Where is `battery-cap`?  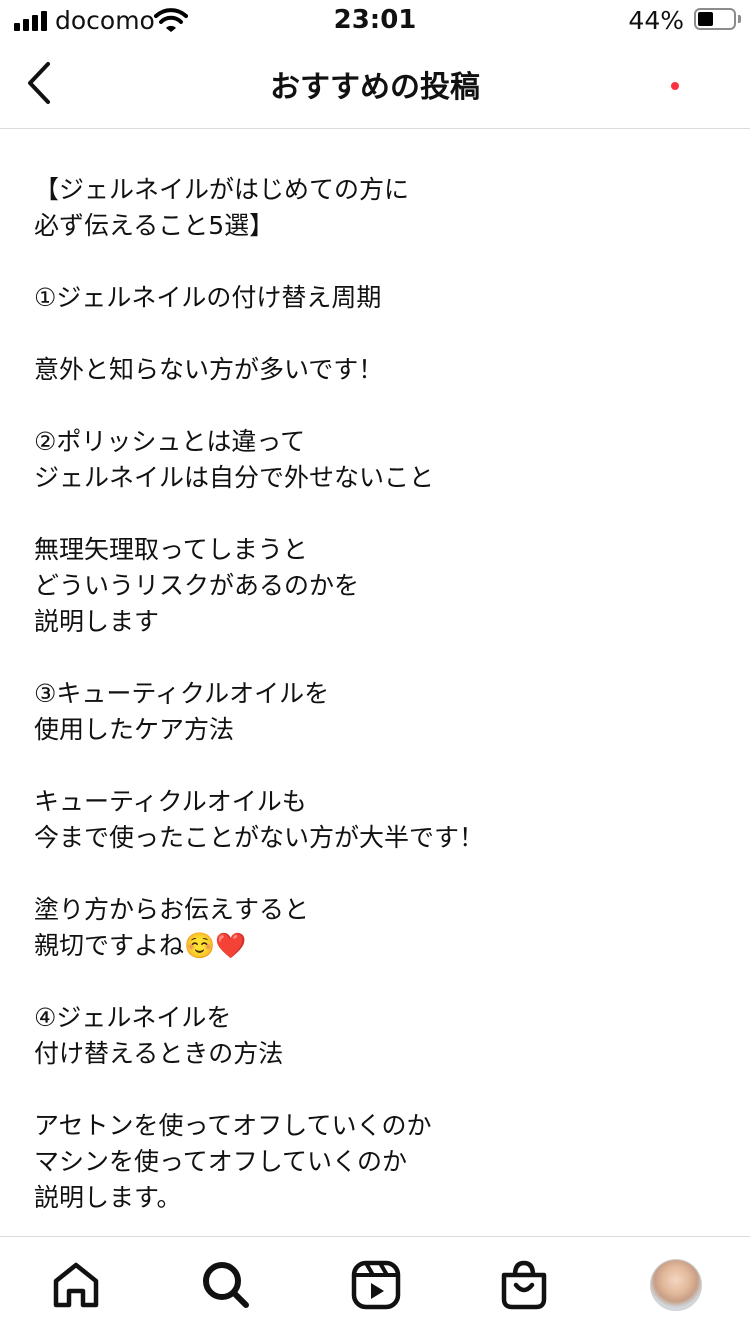 battery-cap is located at coordinates (739, 19).